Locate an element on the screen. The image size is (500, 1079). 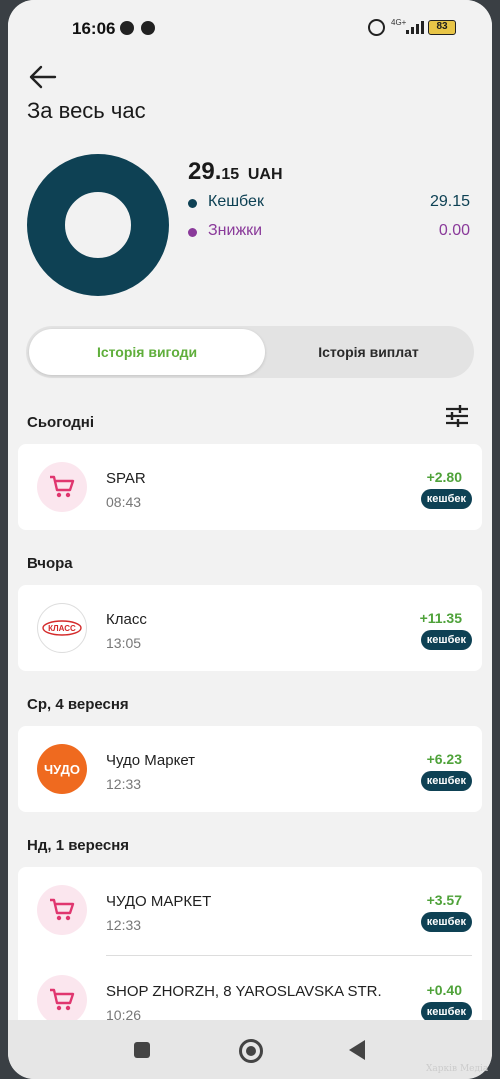
home-icon is located at coordinates (251, 1051).